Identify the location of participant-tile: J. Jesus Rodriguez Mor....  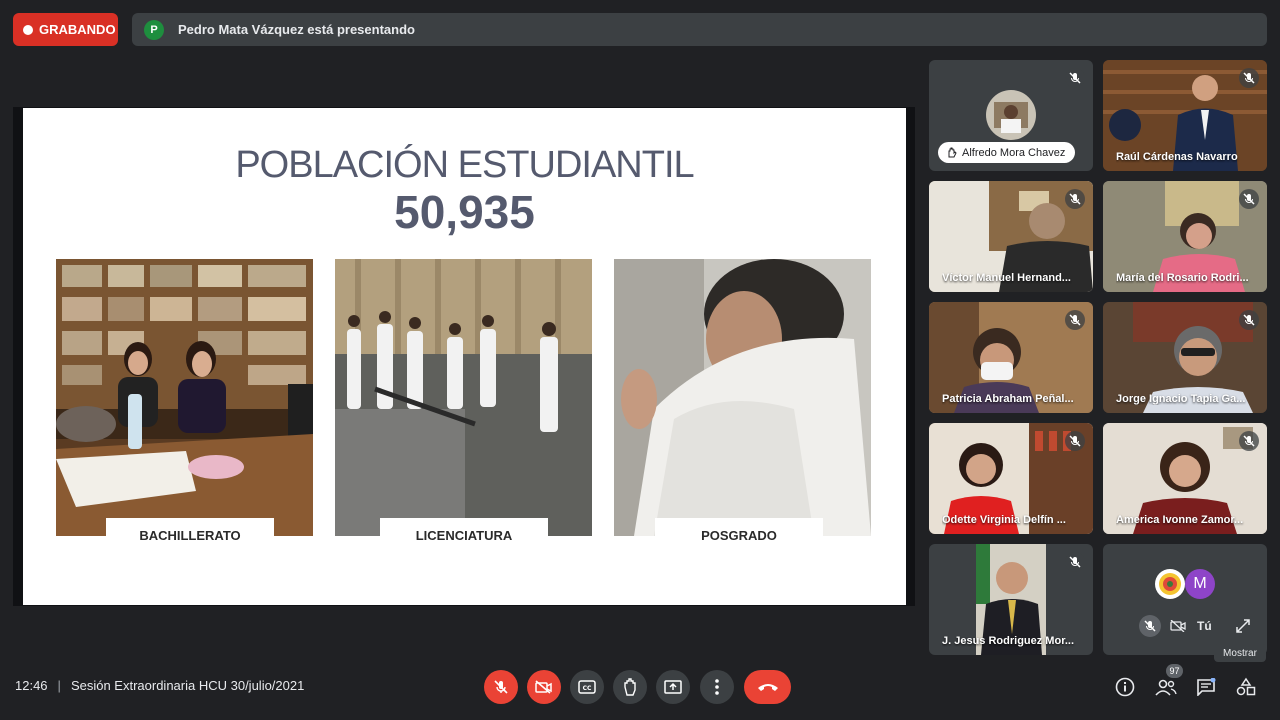
(1011, 599).